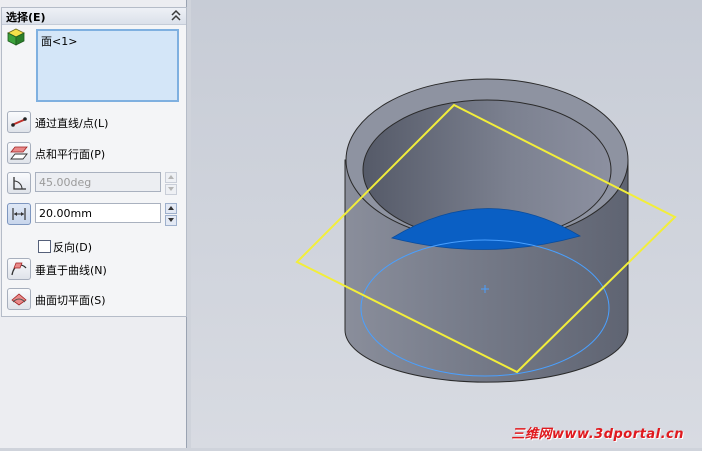 The image size is (702, 451). I want to click on parallel-plane-icon, so click(19, 153).